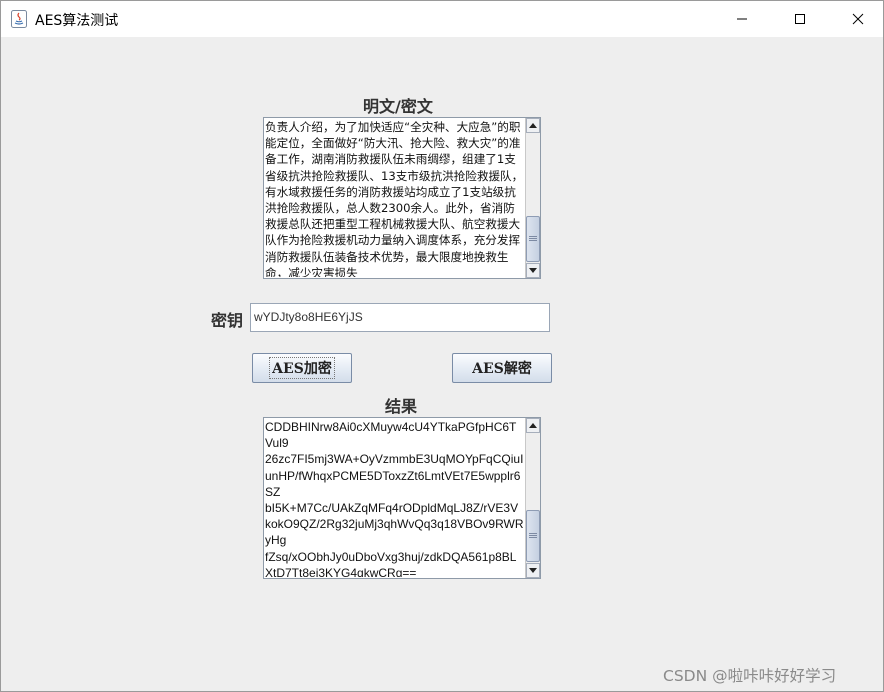 Image resolution: width=884 pixels, height=692 pixels. I want to click on window-title: AES算法测试, so click(77, 21).